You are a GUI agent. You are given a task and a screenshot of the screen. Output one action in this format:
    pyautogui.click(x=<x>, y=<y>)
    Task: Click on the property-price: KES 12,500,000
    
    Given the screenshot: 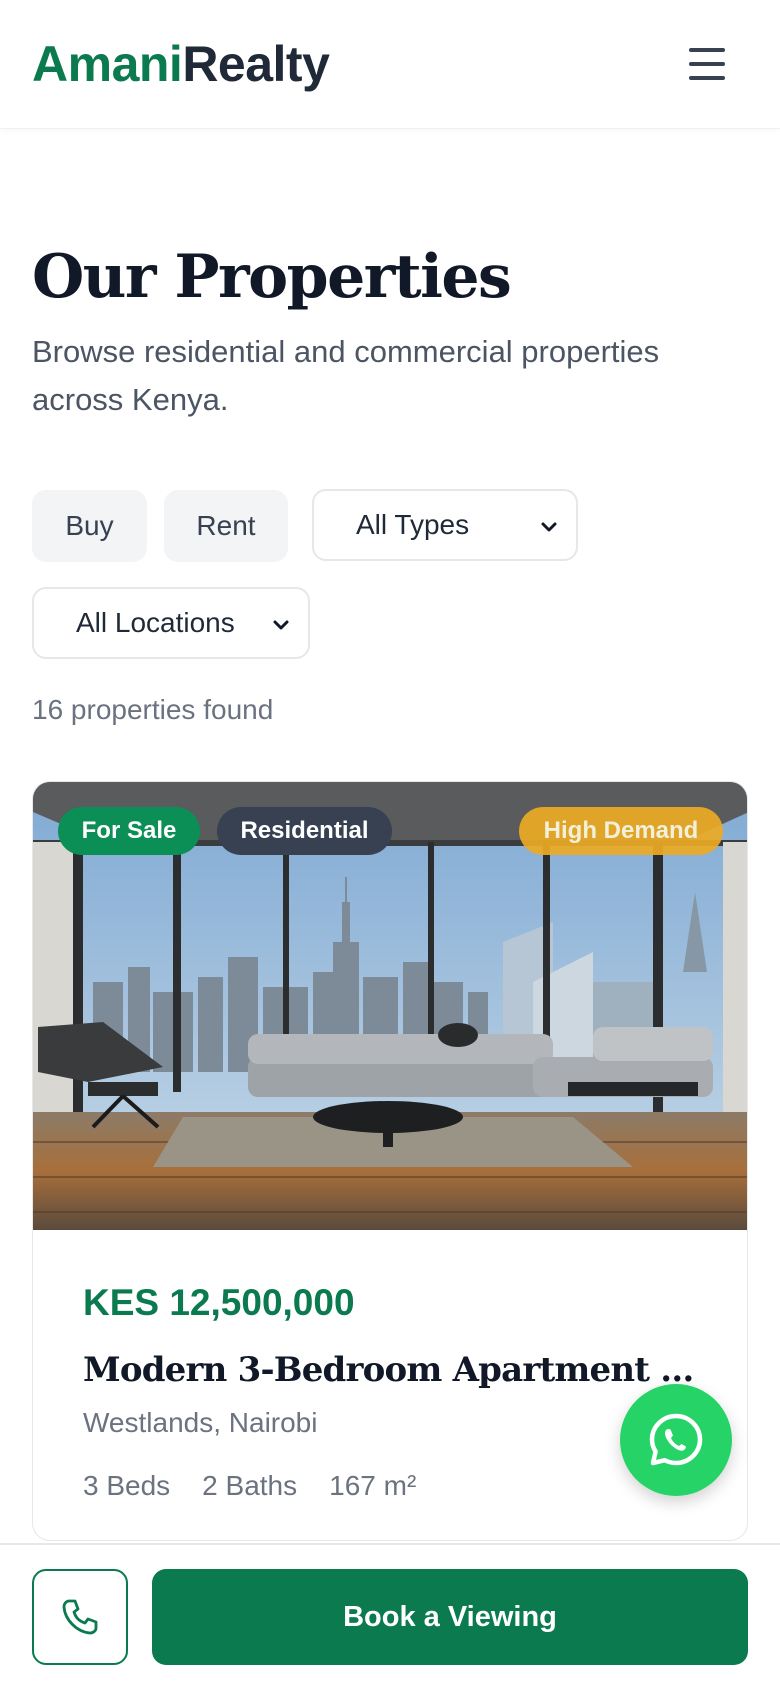 What is the action you would take?
    pyautogui.click(x=219, y=1302)
    